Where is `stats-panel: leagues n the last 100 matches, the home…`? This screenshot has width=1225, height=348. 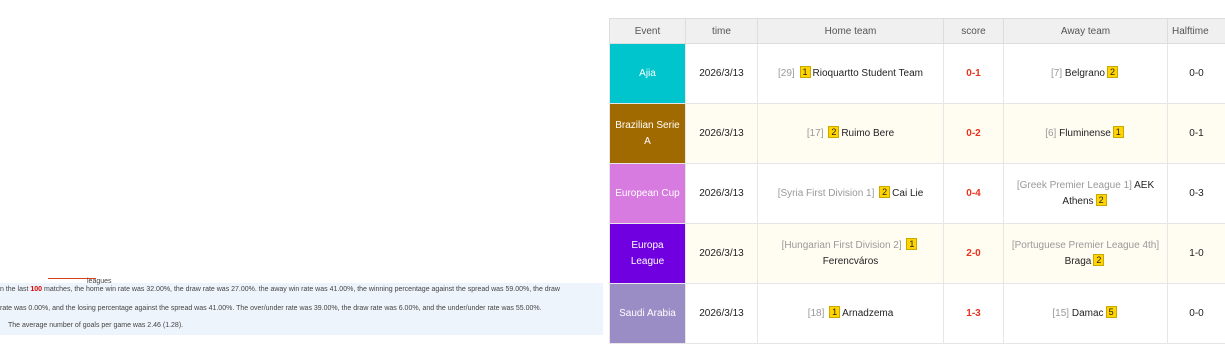
stats-panel: leagues n the last 100 matches, the home… is located at coordinates (301, 306).